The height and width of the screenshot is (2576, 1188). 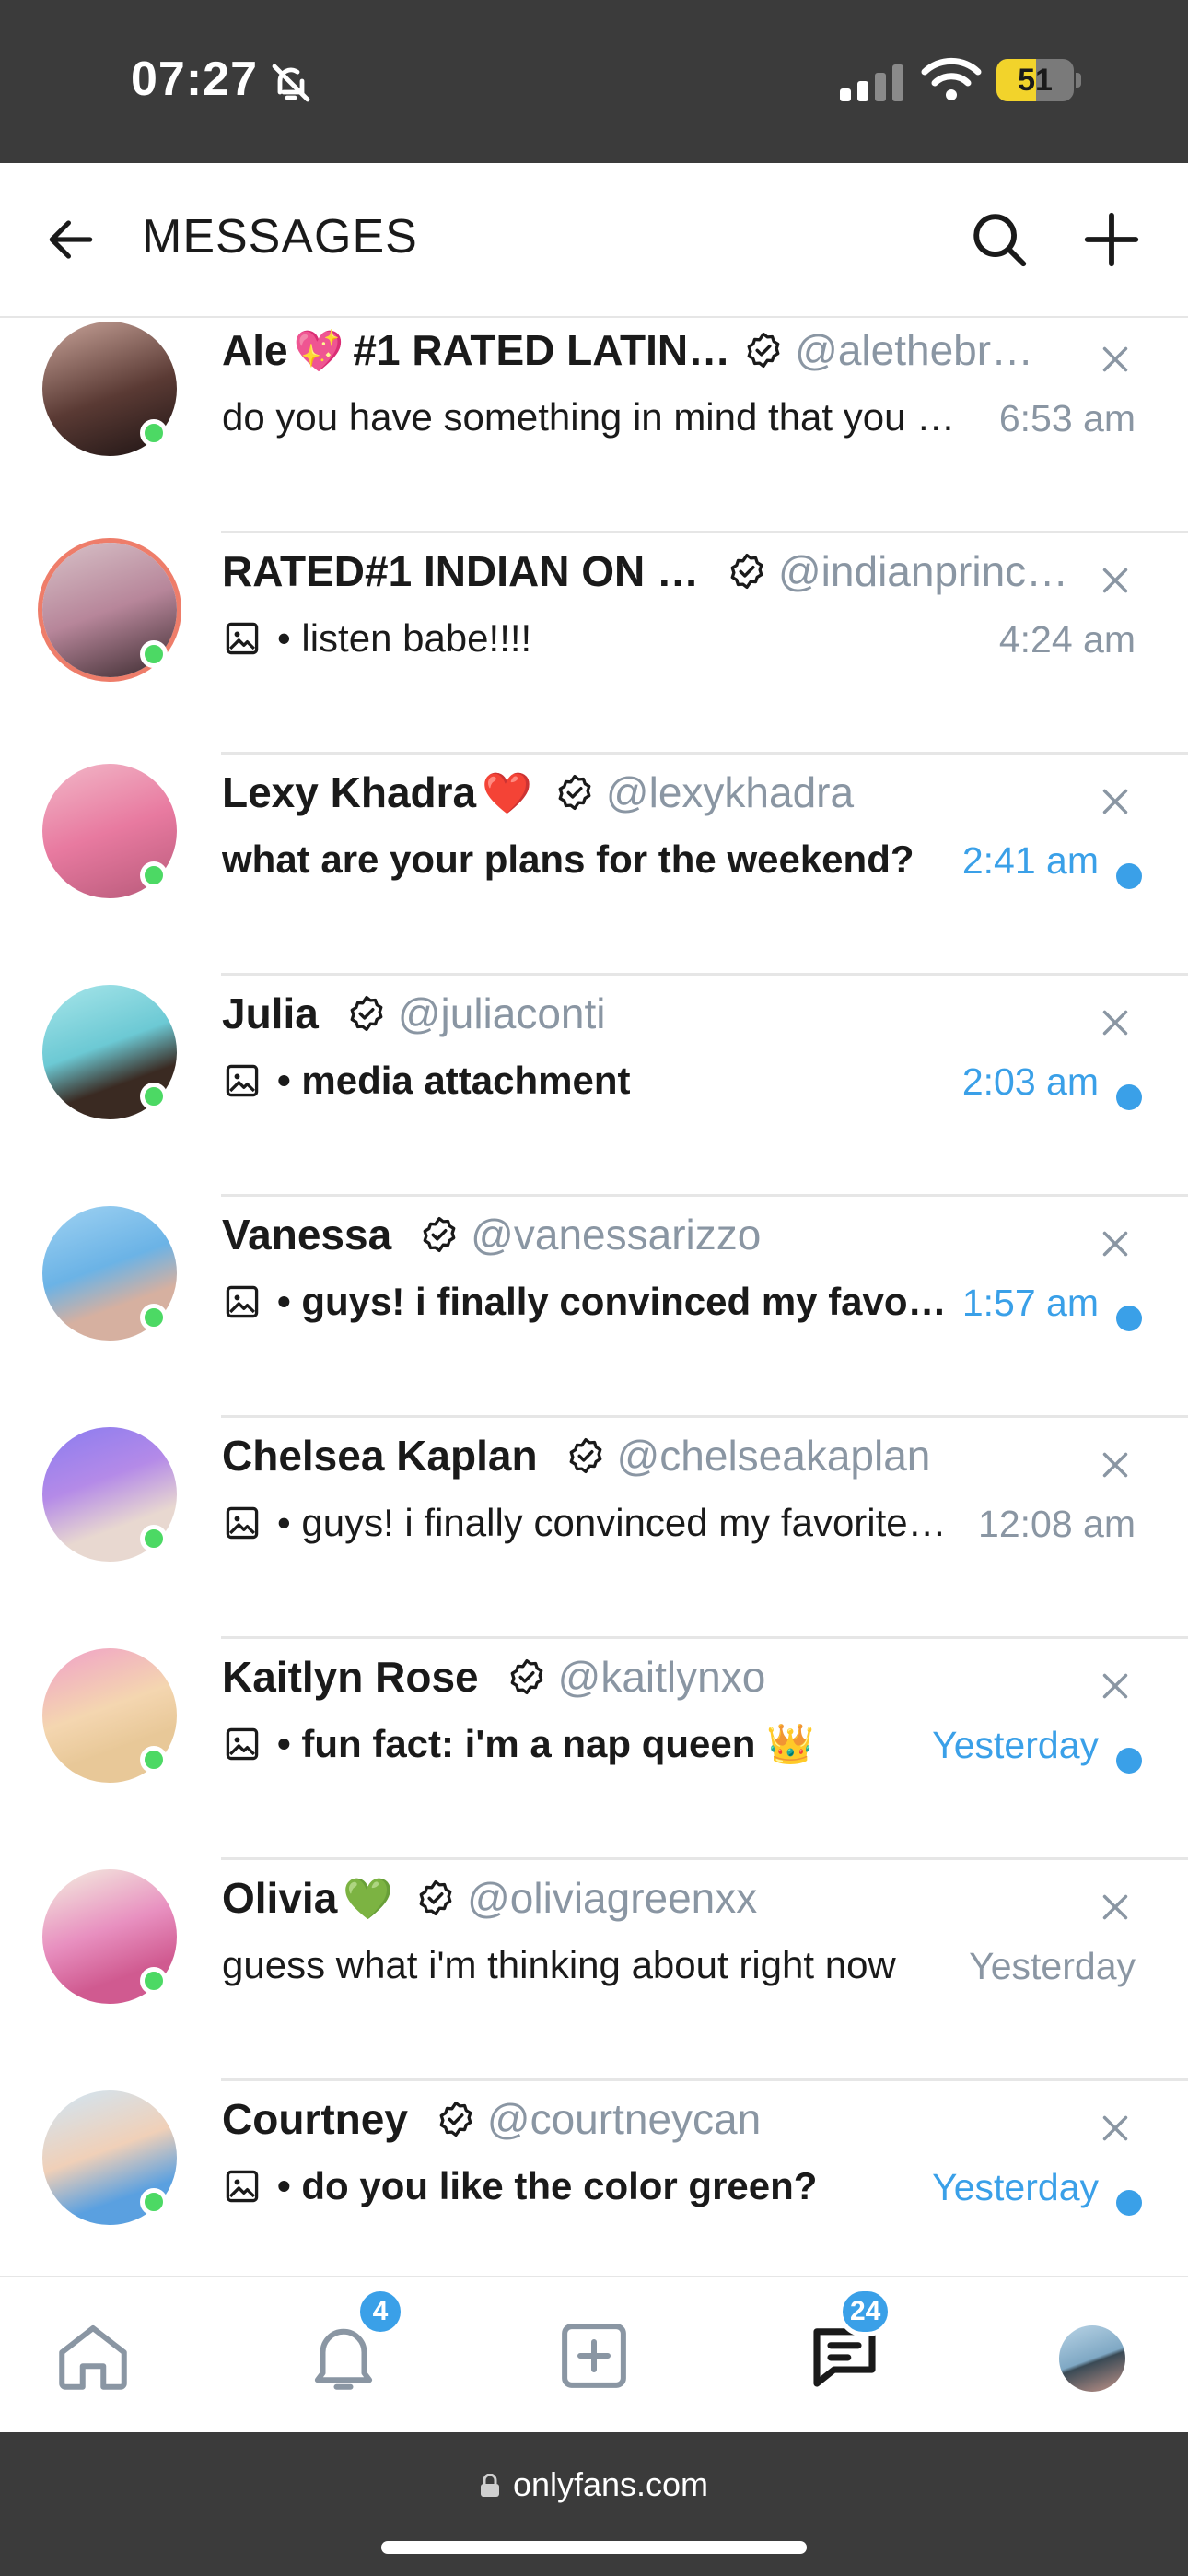 What do you see at coordinates (871, 82) in the screenshot?
I see `cellular-signal-icon` at bounding box center [871, 82].